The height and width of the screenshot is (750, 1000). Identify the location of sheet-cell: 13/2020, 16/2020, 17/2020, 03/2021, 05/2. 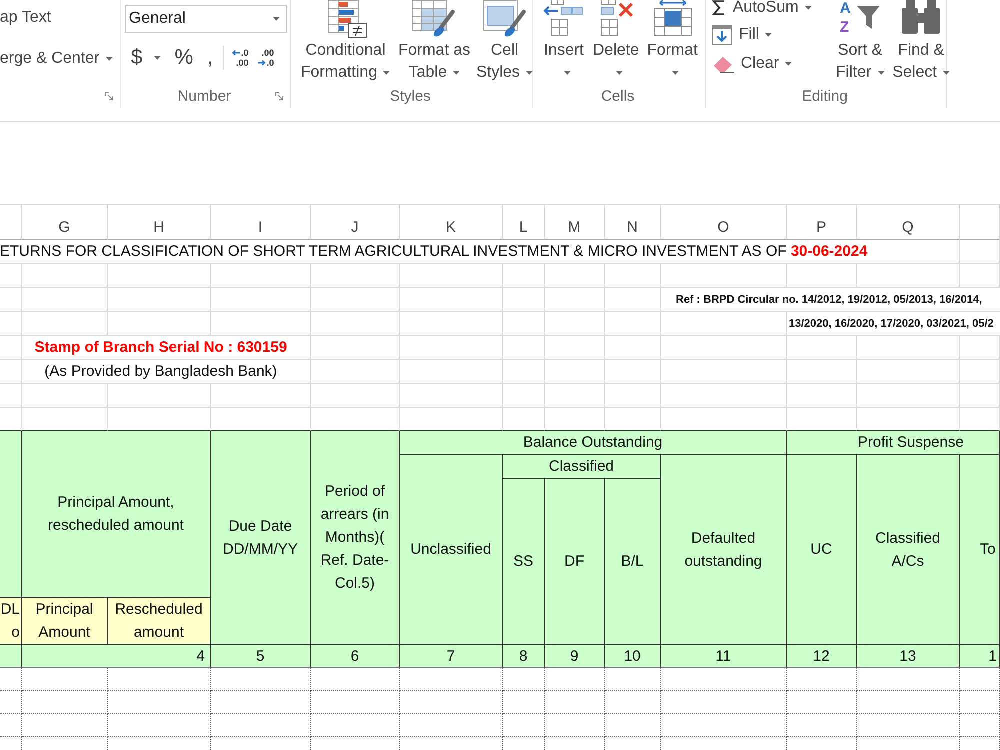
(893, 324).